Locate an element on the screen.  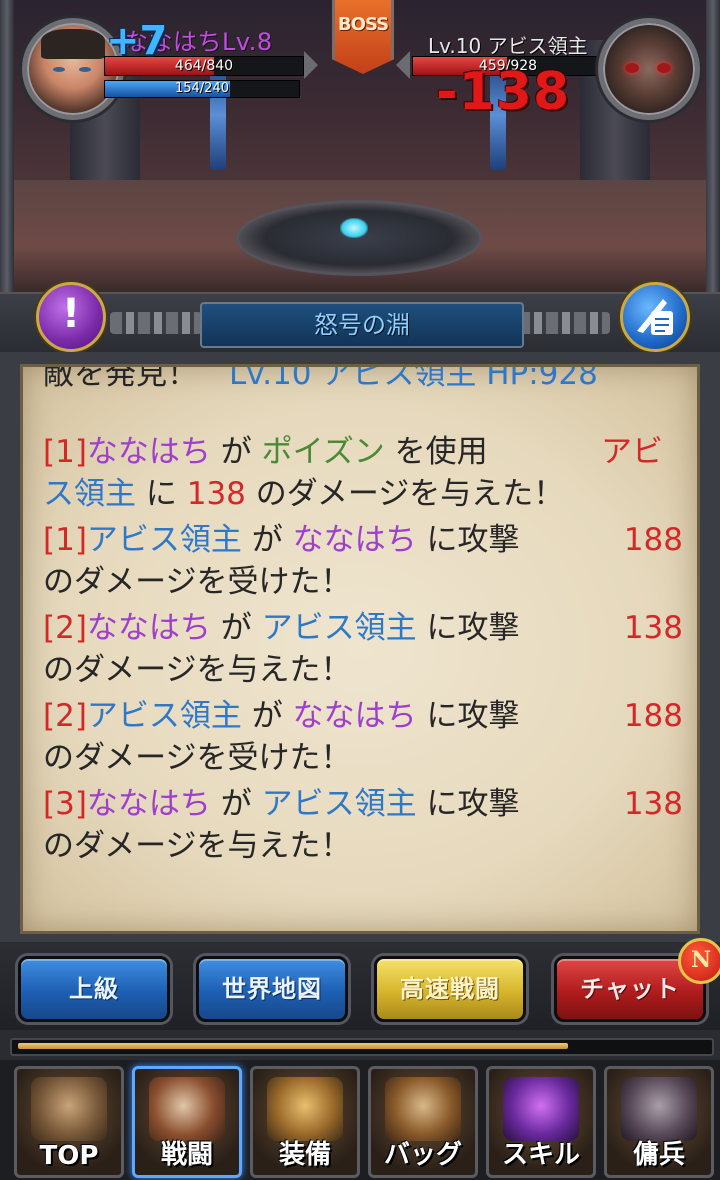
nav-battle: 戦闘 is located at coordinates (187, 1122).